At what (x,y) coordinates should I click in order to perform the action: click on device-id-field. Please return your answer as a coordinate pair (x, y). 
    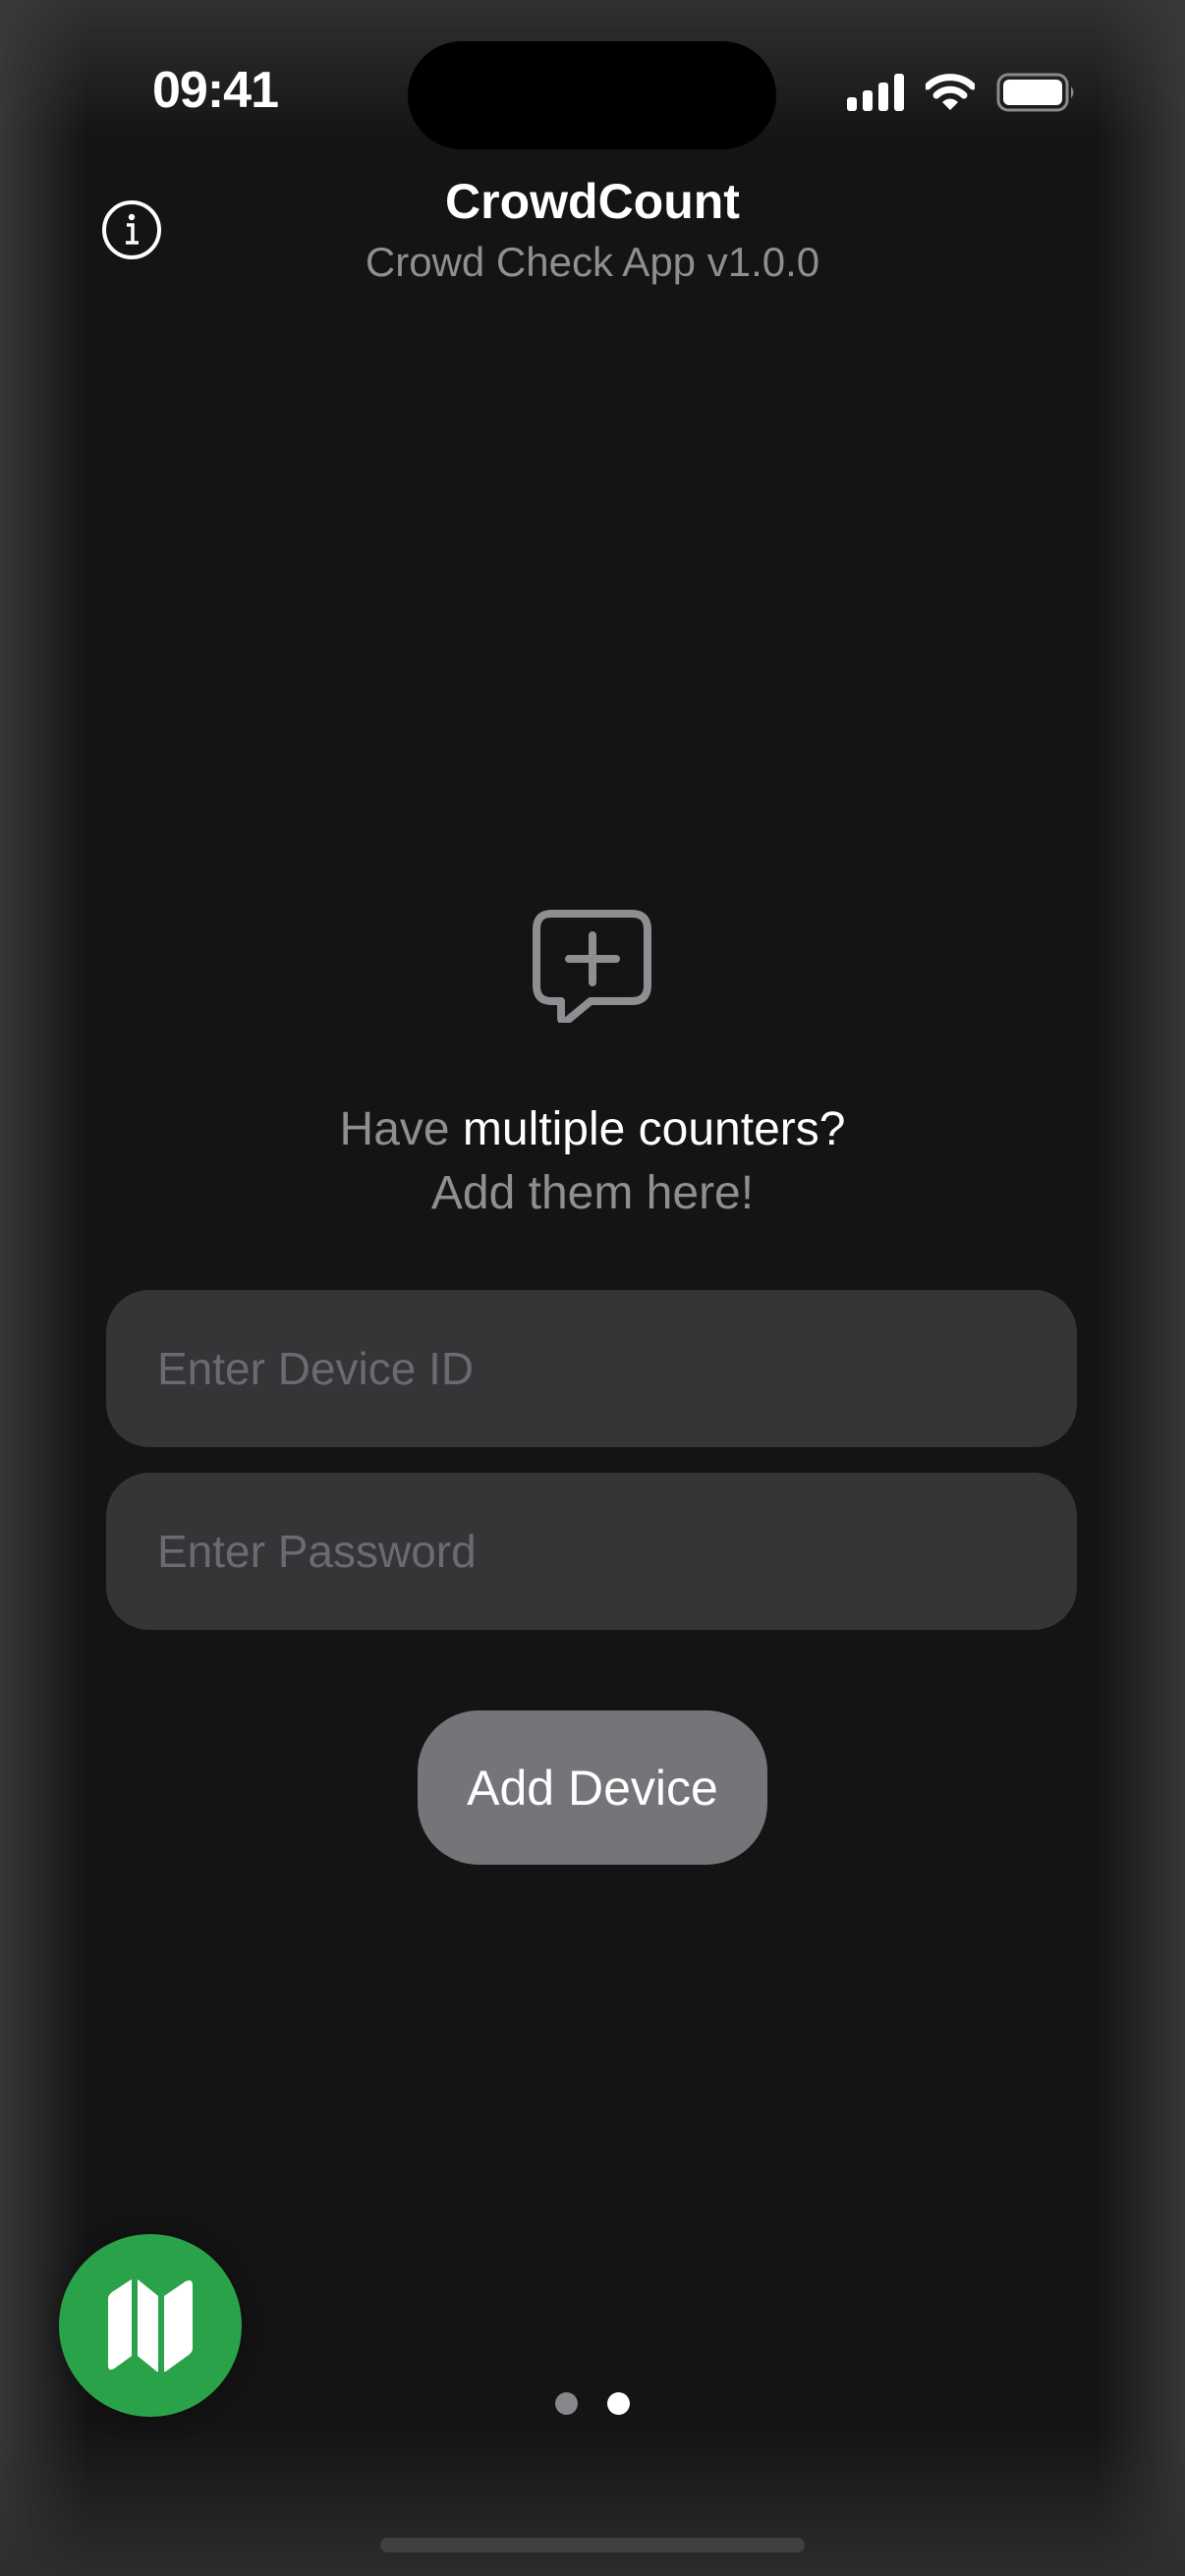
    Looking at the image, I should click on (592, 1368).